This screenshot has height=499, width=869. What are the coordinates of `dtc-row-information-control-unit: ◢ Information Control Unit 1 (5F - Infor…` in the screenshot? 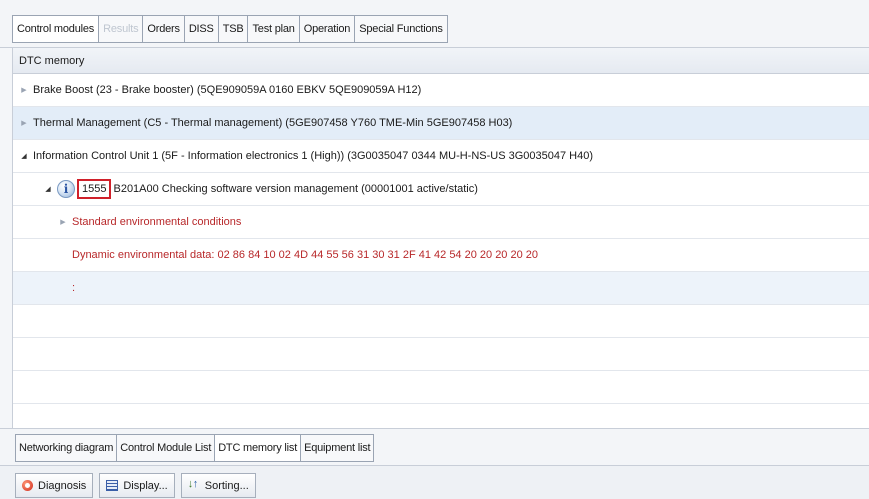 It's located at (441, 156).